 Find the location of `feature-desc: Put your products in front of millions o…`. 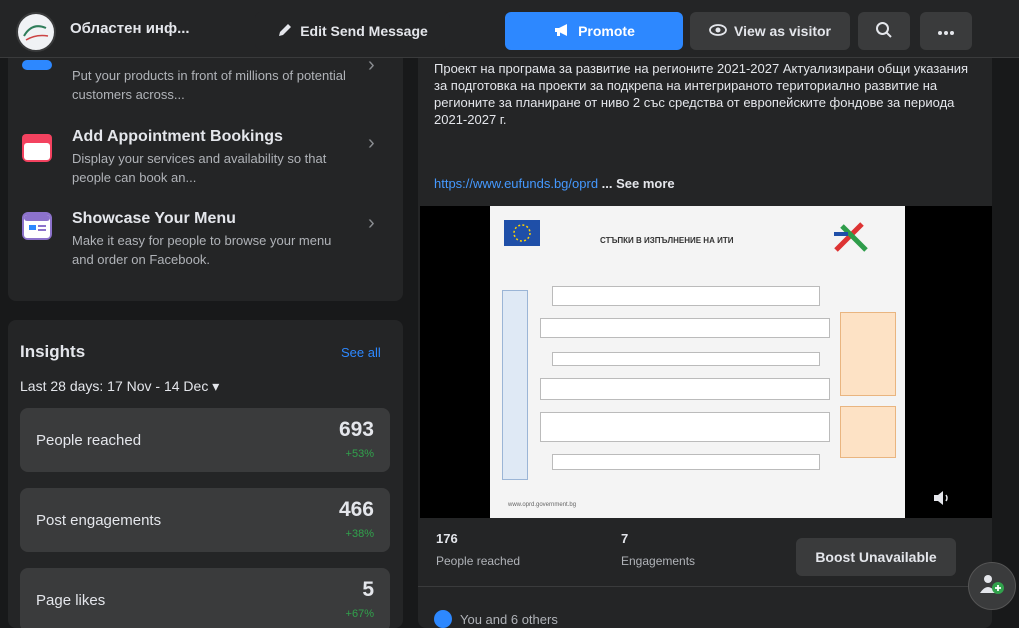

feature-desc: Put your products in front of millions o… is located at coordinates (209, 85).